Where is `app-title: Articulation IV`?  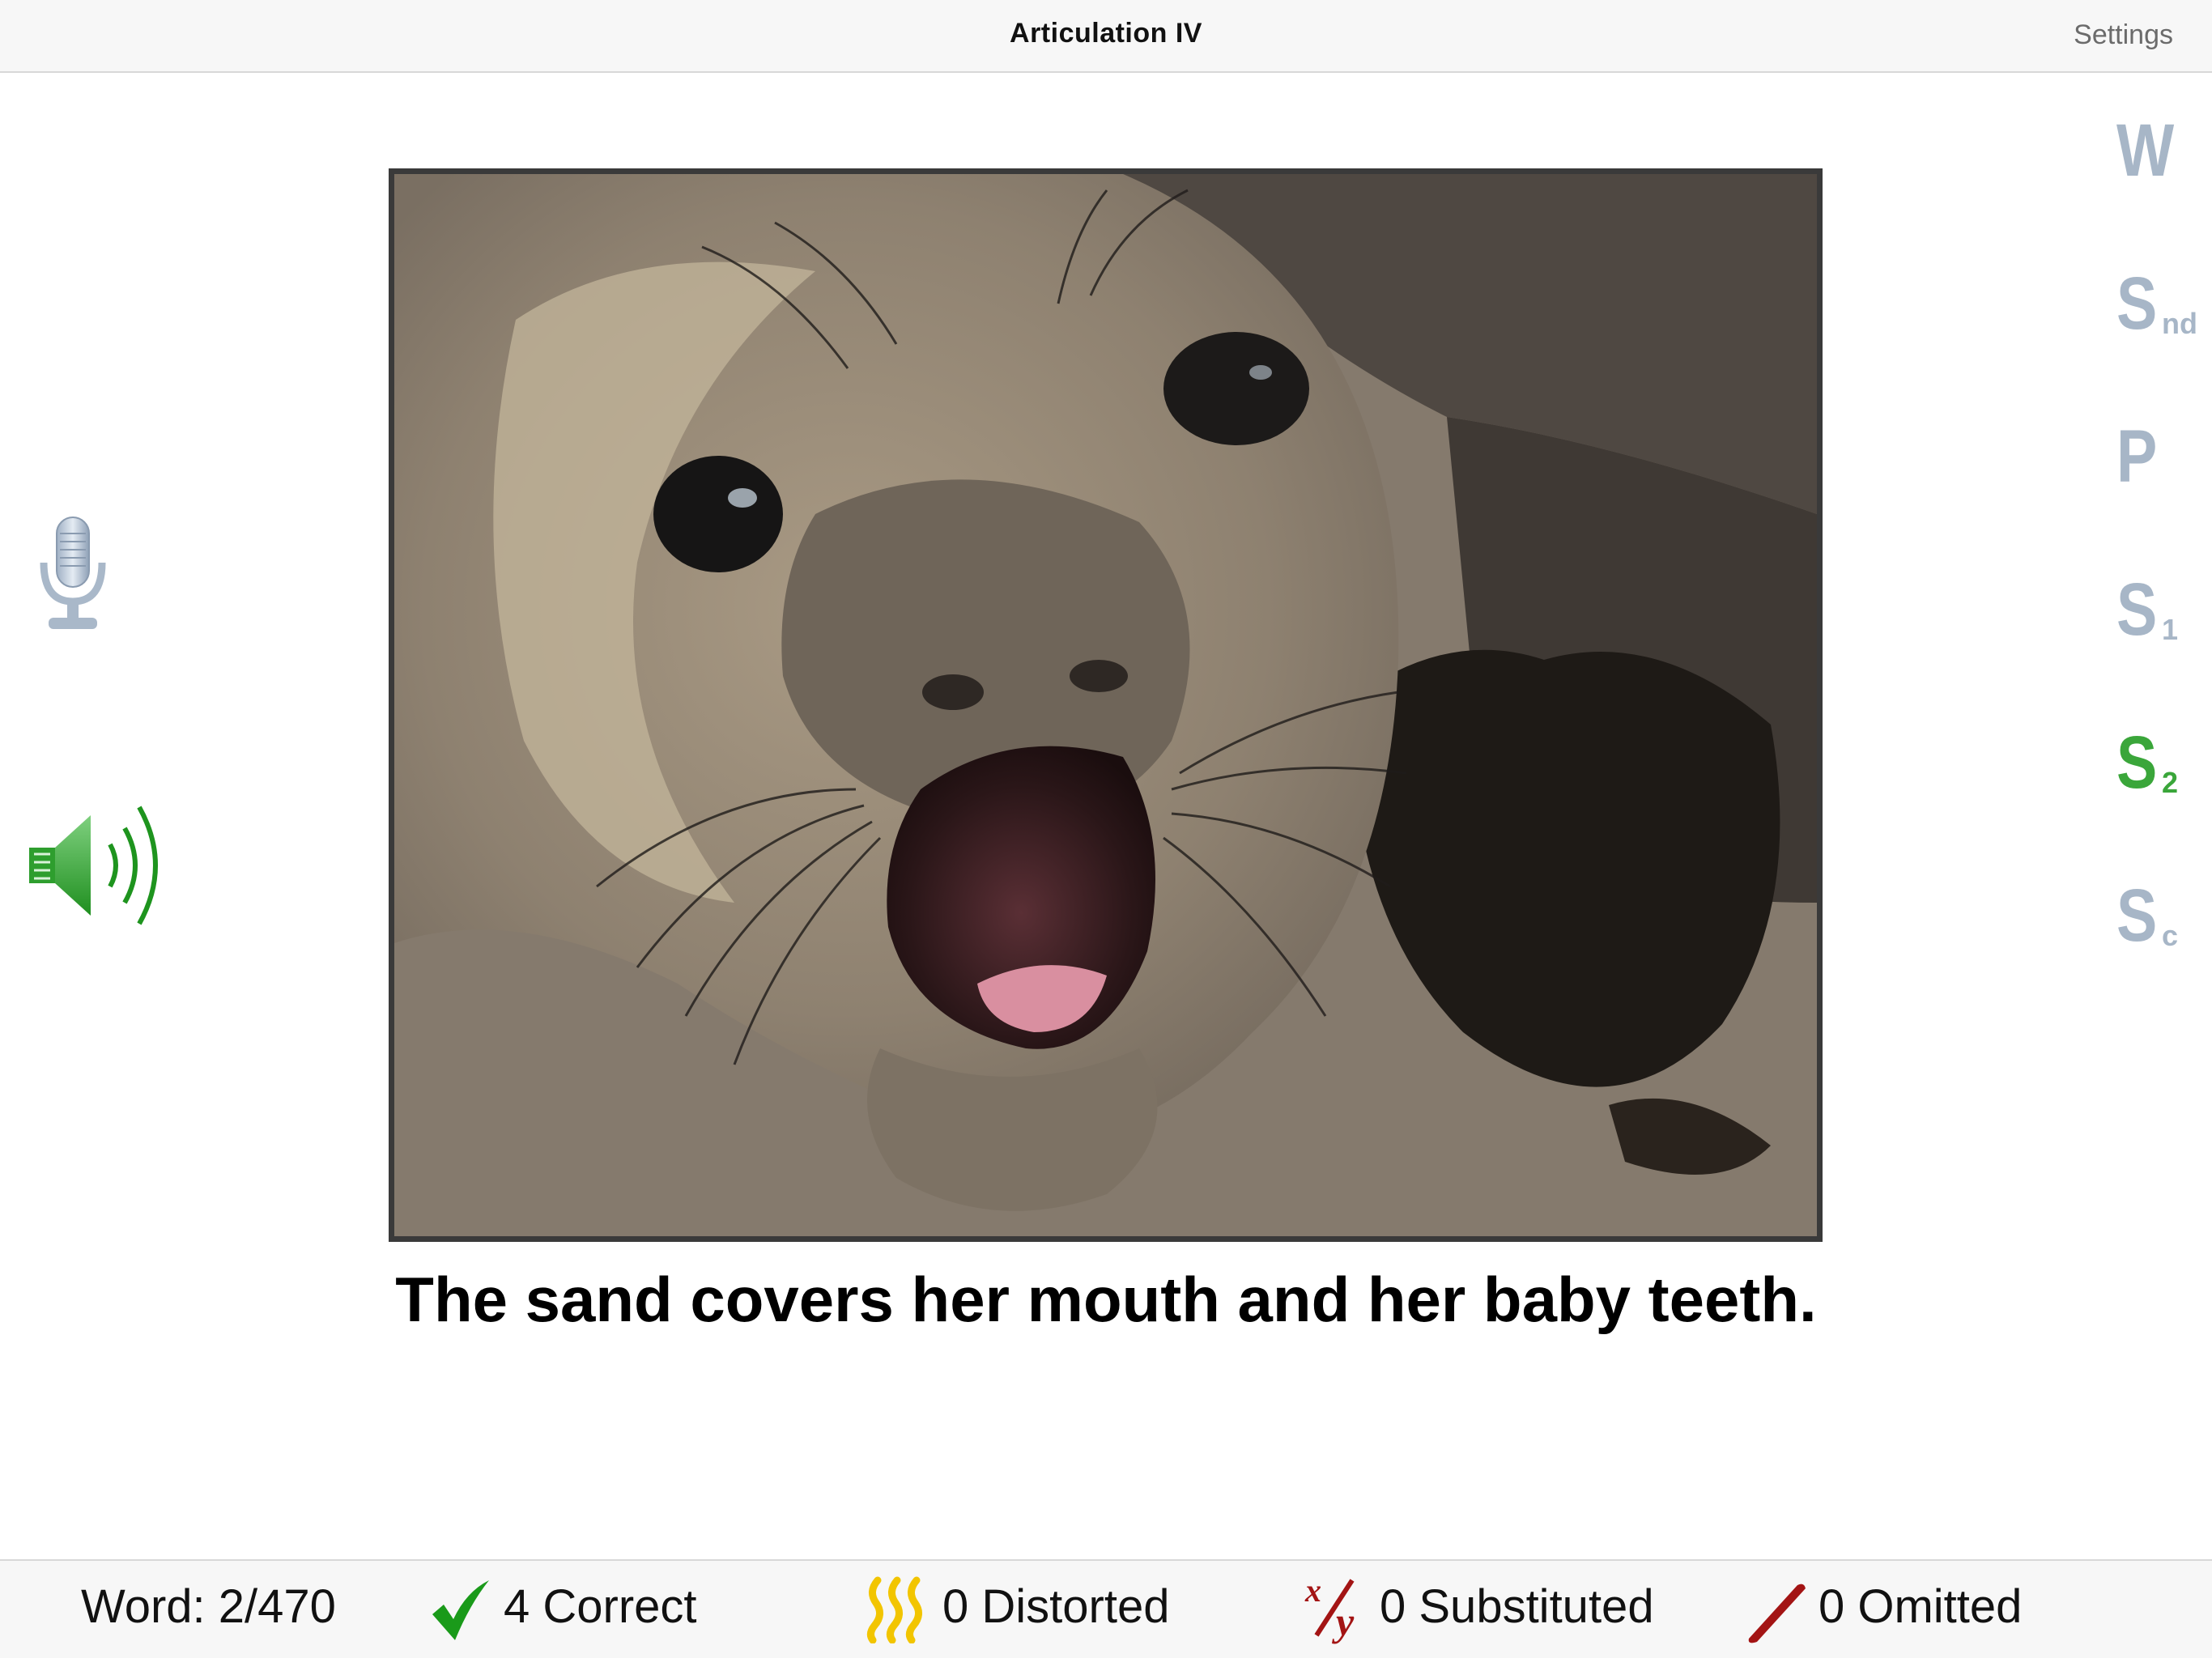 app-title: Articulation IV is located at coordinates (1106, 33).